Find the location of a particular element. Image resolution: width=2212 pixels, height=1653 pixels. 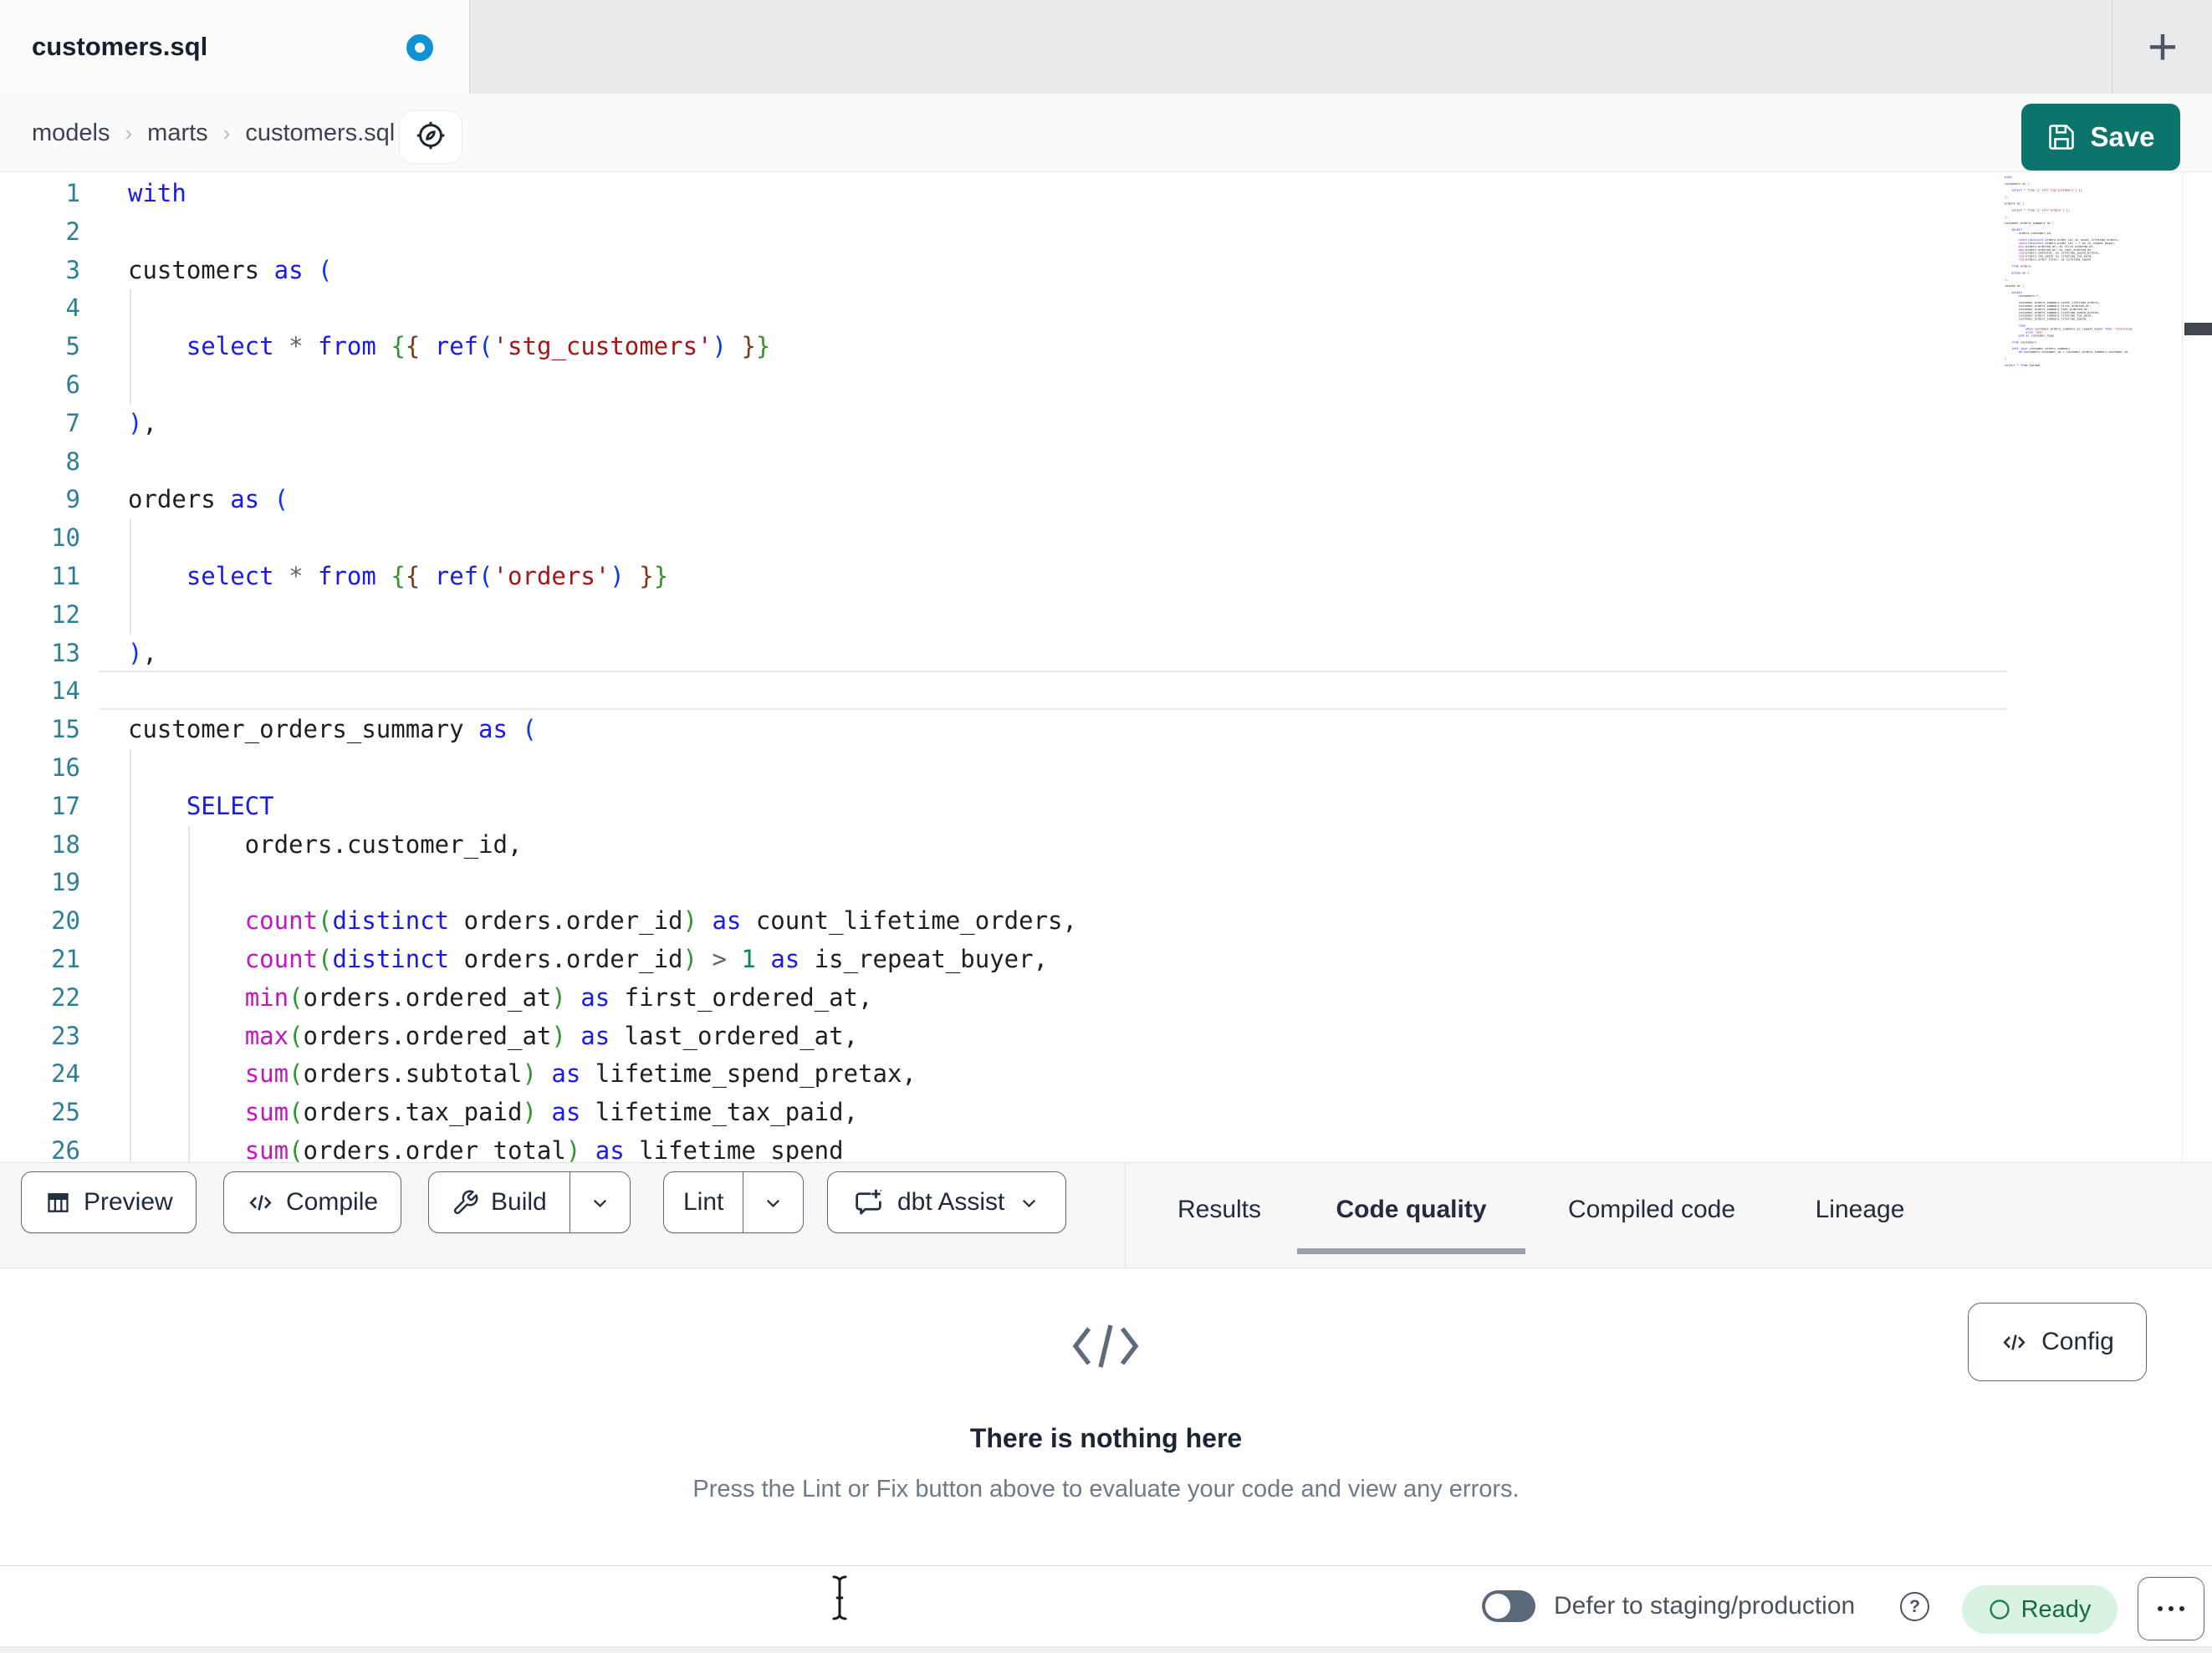

build-dropdown-button is located at coordinates (599, 1202).